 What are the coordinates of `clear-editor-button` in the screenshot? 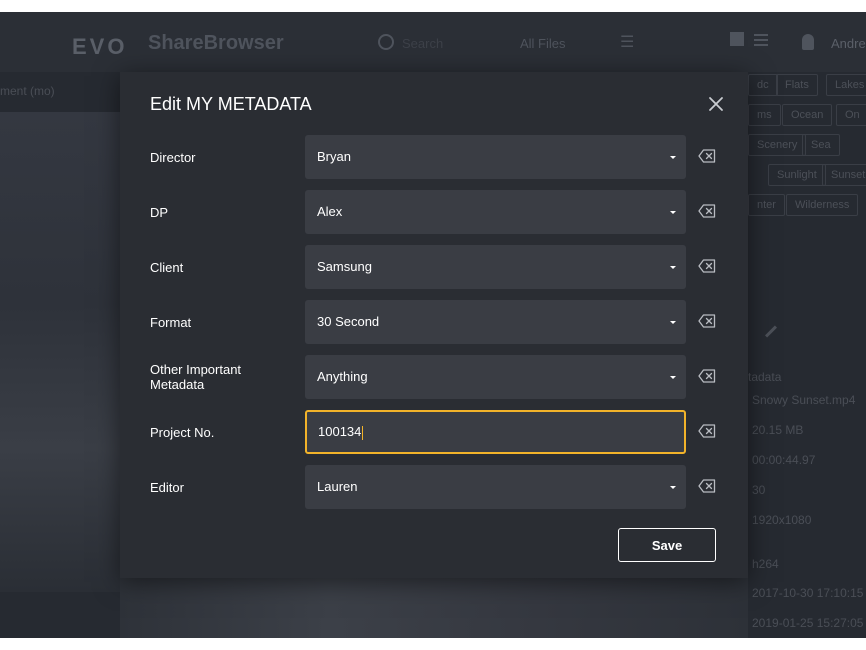 It's located at (707, 486).